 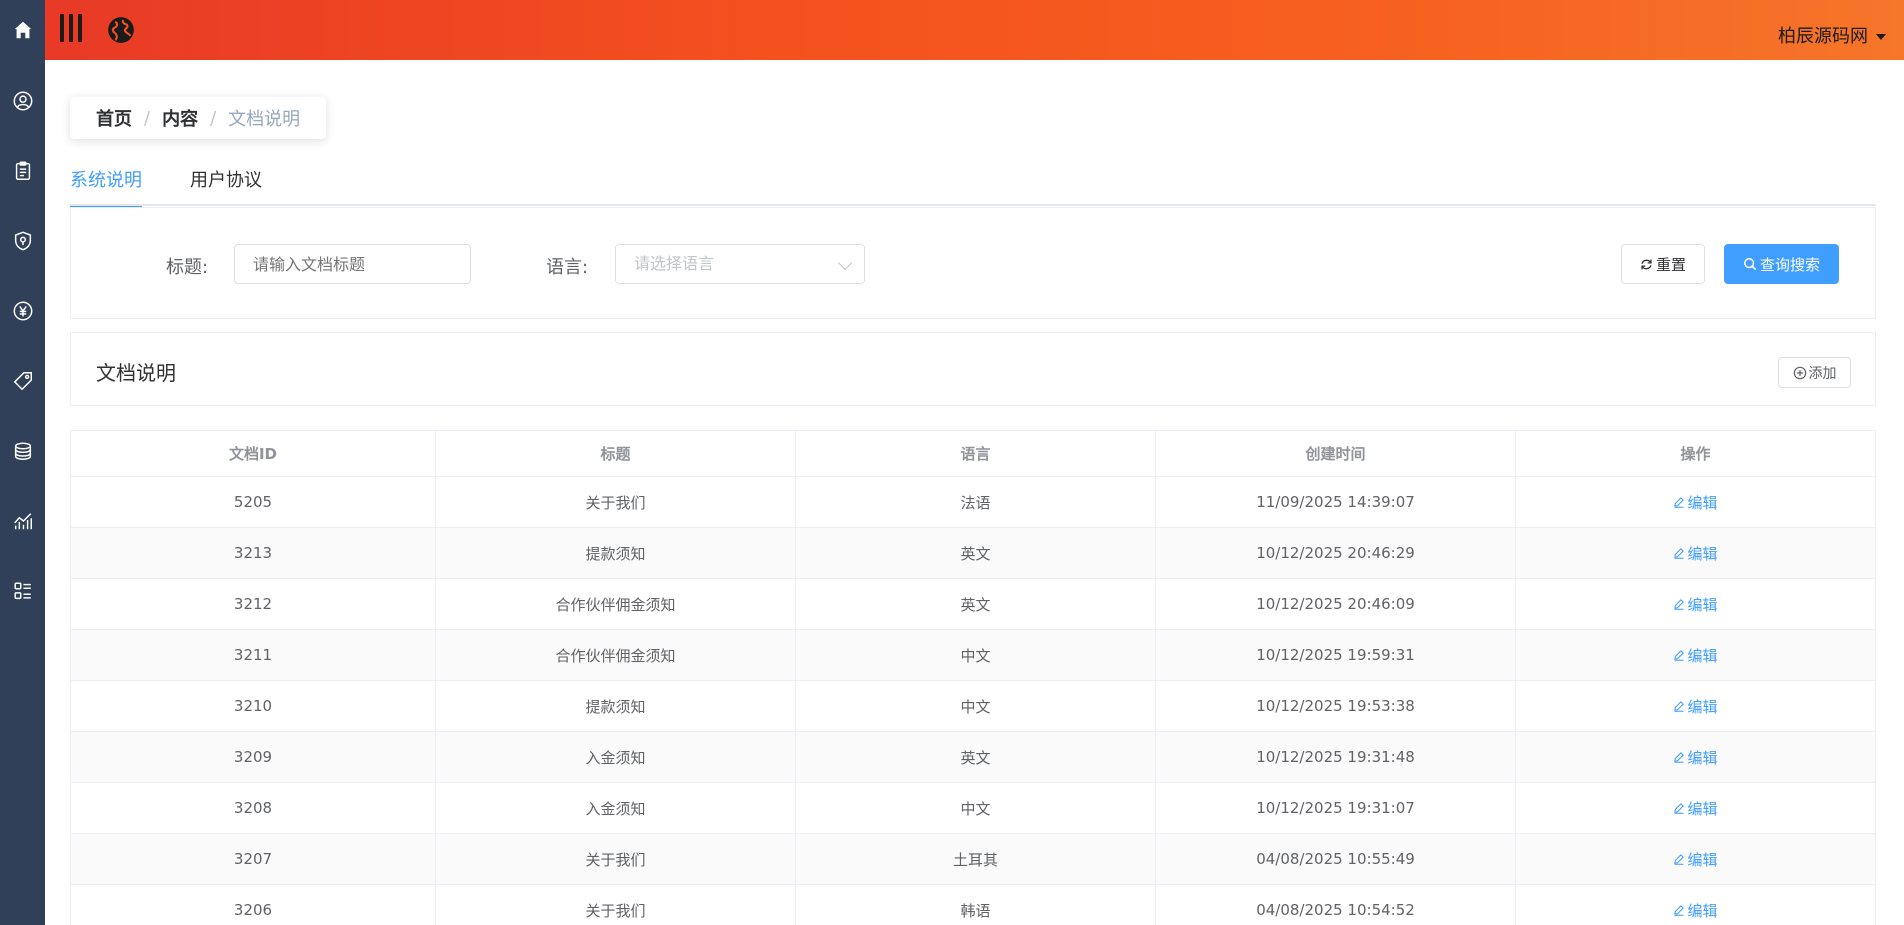 What do you see at coordinates (973, 706) in the screenshot?
I see `table-row: 3210 提款须知 中文 10/12/2025 19:53:38 编辑` at bounding box center [973, 706].